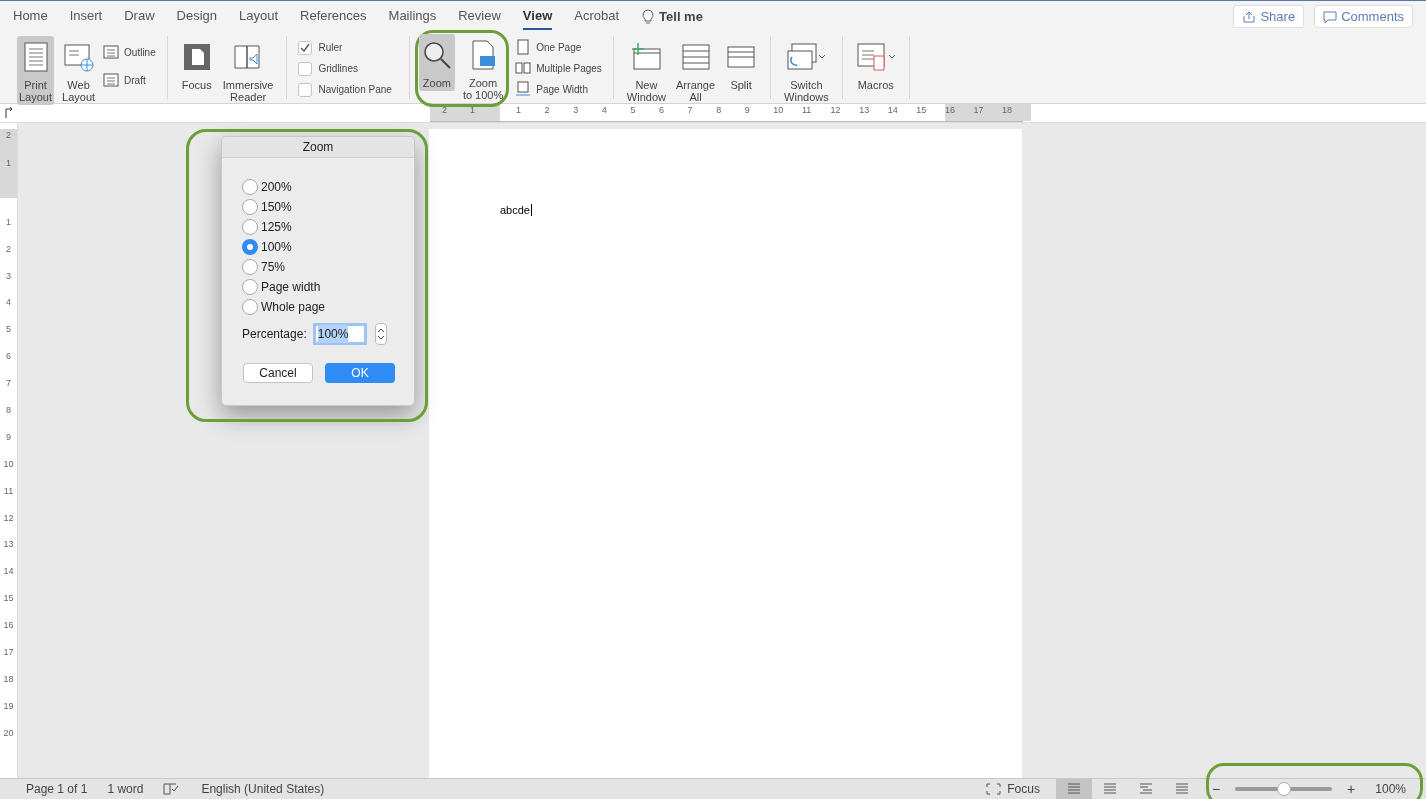 Image resolution: width=1426 pixels, height=799 pixels. What do you see at coordinates (994, 789) in the screenshot?
I see `focus-frame-icon` at bounding box center [994, 789].